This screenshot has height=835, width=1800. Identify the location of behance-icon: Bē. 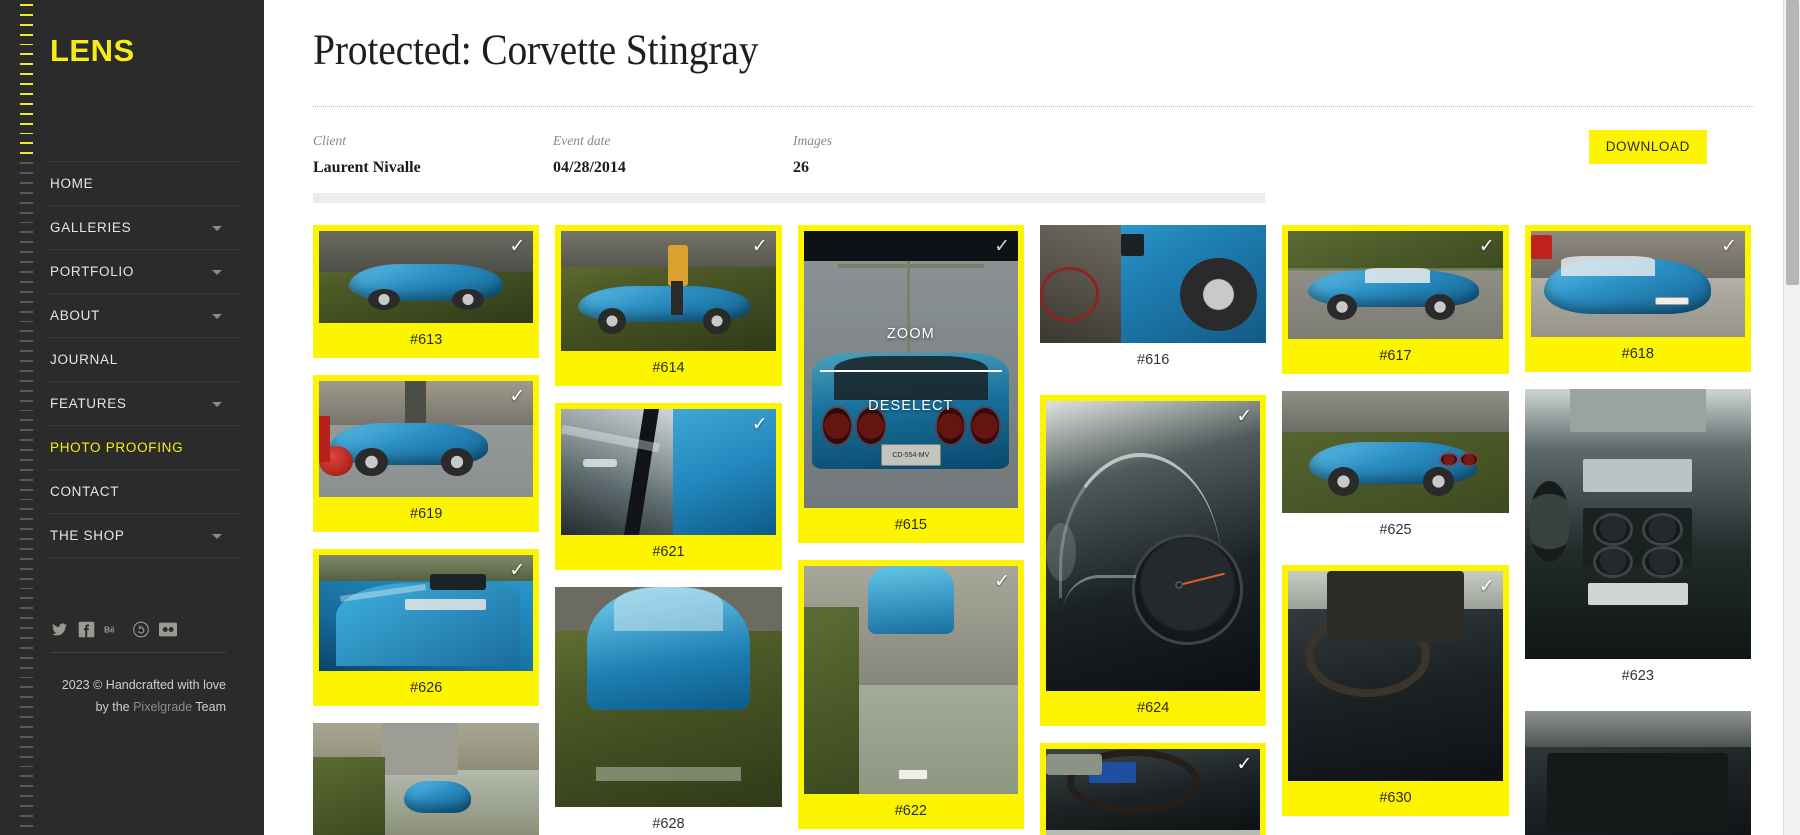
(113, 629).